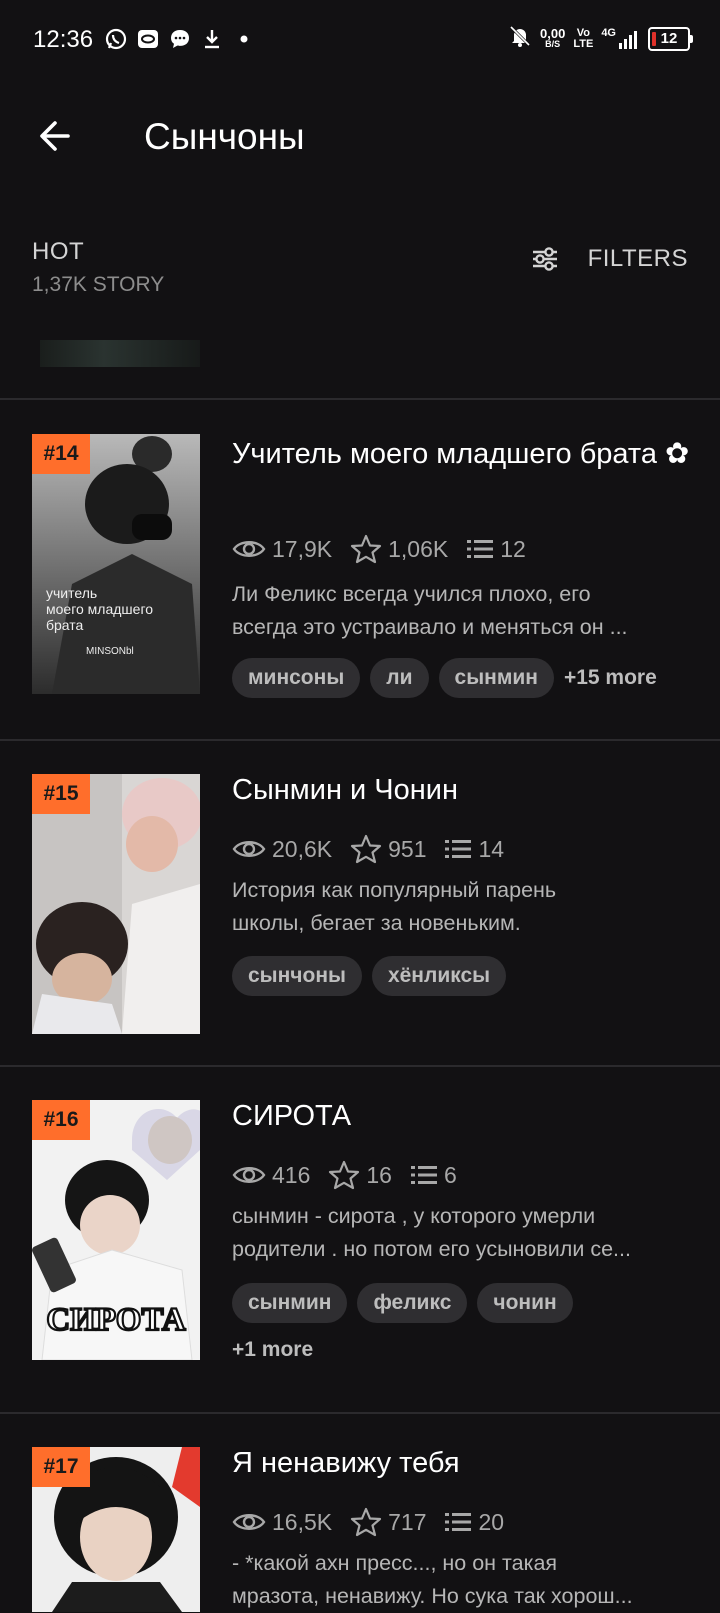  Describe the element at coordinates (116, 41) in the screenshot. I see `whatsapp-icon` at that location.